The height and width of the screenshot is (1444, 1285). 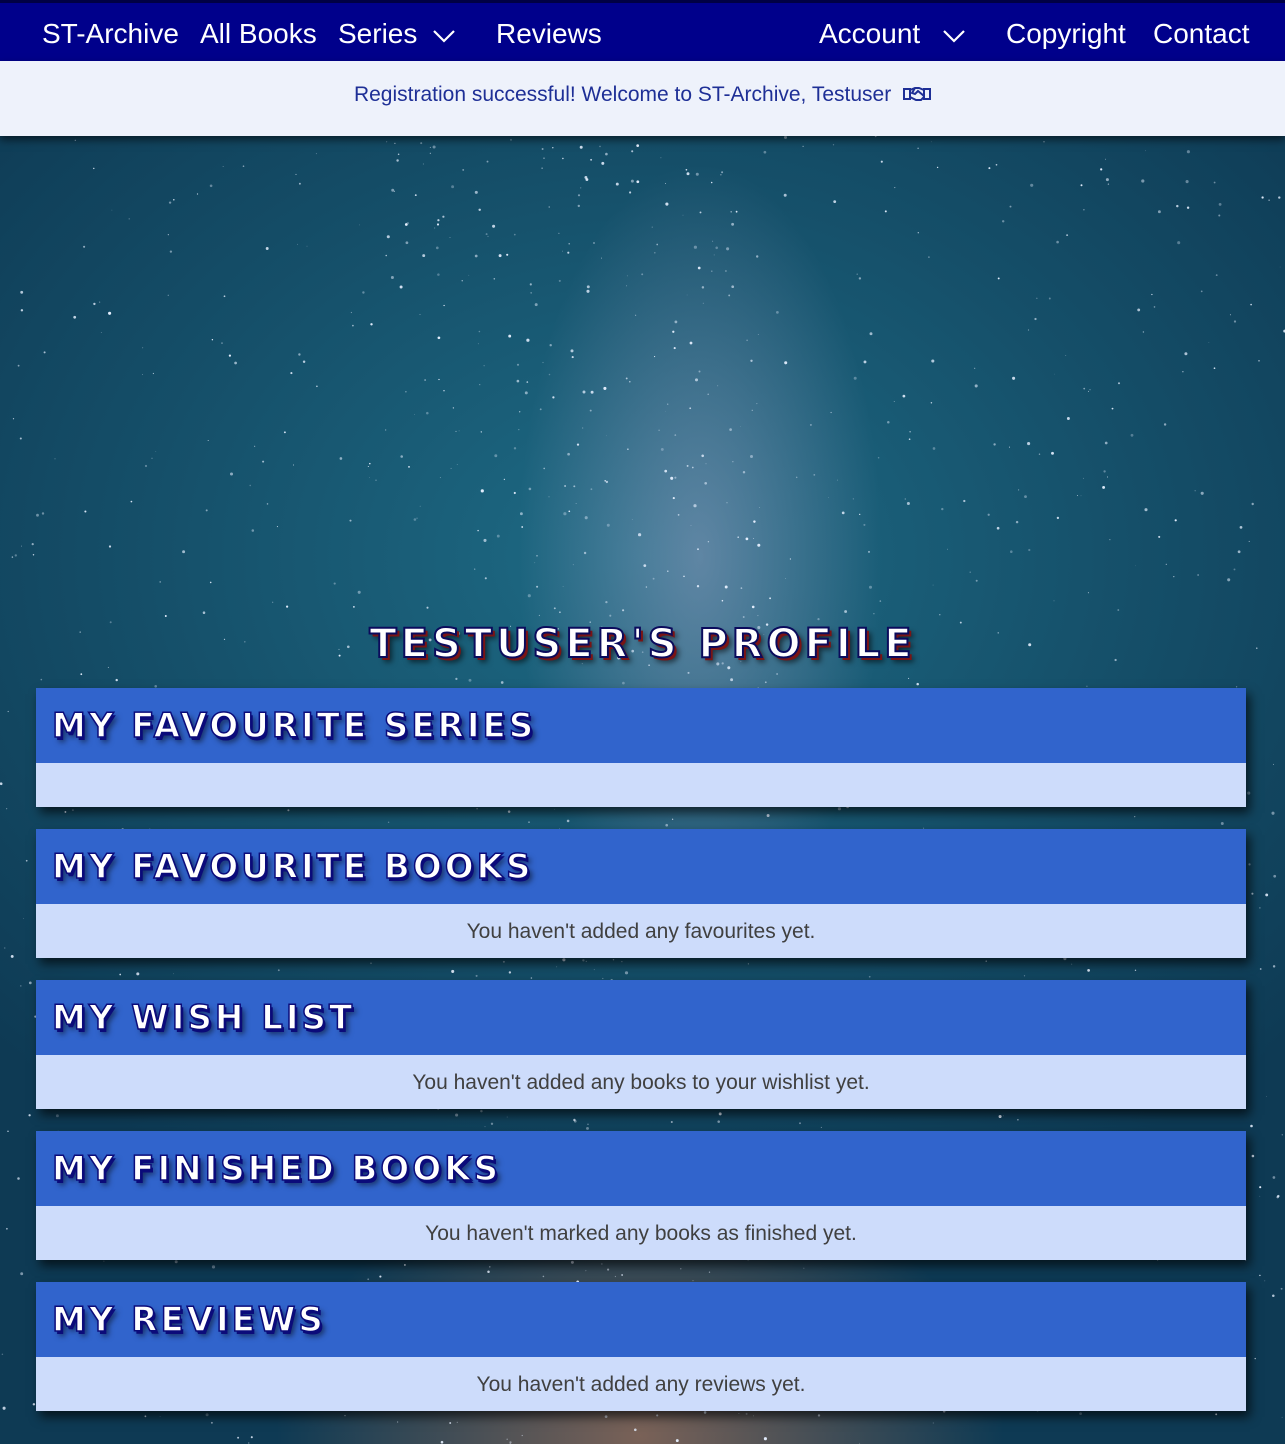 What do you see at coordinates (549, 34) in the screenshot?
I see `nav-reviews: Reviews` at bounding box center [549, 34].